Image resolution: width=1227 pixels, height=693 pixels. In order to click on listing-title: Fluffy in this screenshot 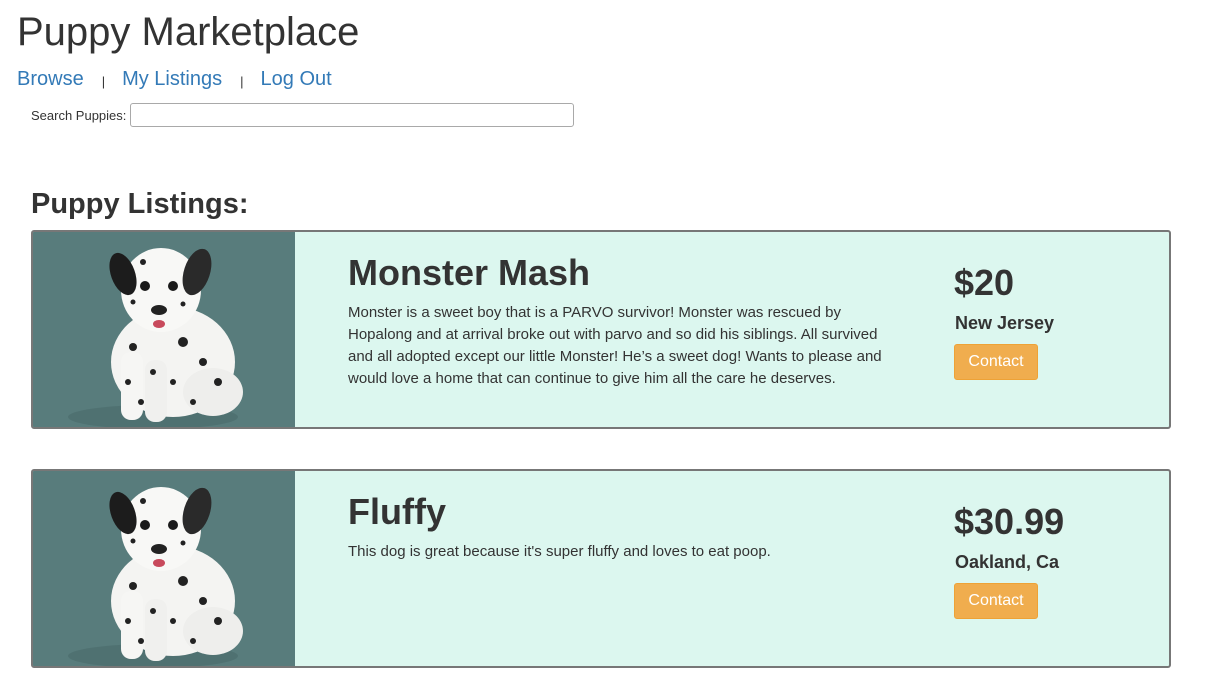, I will do `click(397, 511)`.